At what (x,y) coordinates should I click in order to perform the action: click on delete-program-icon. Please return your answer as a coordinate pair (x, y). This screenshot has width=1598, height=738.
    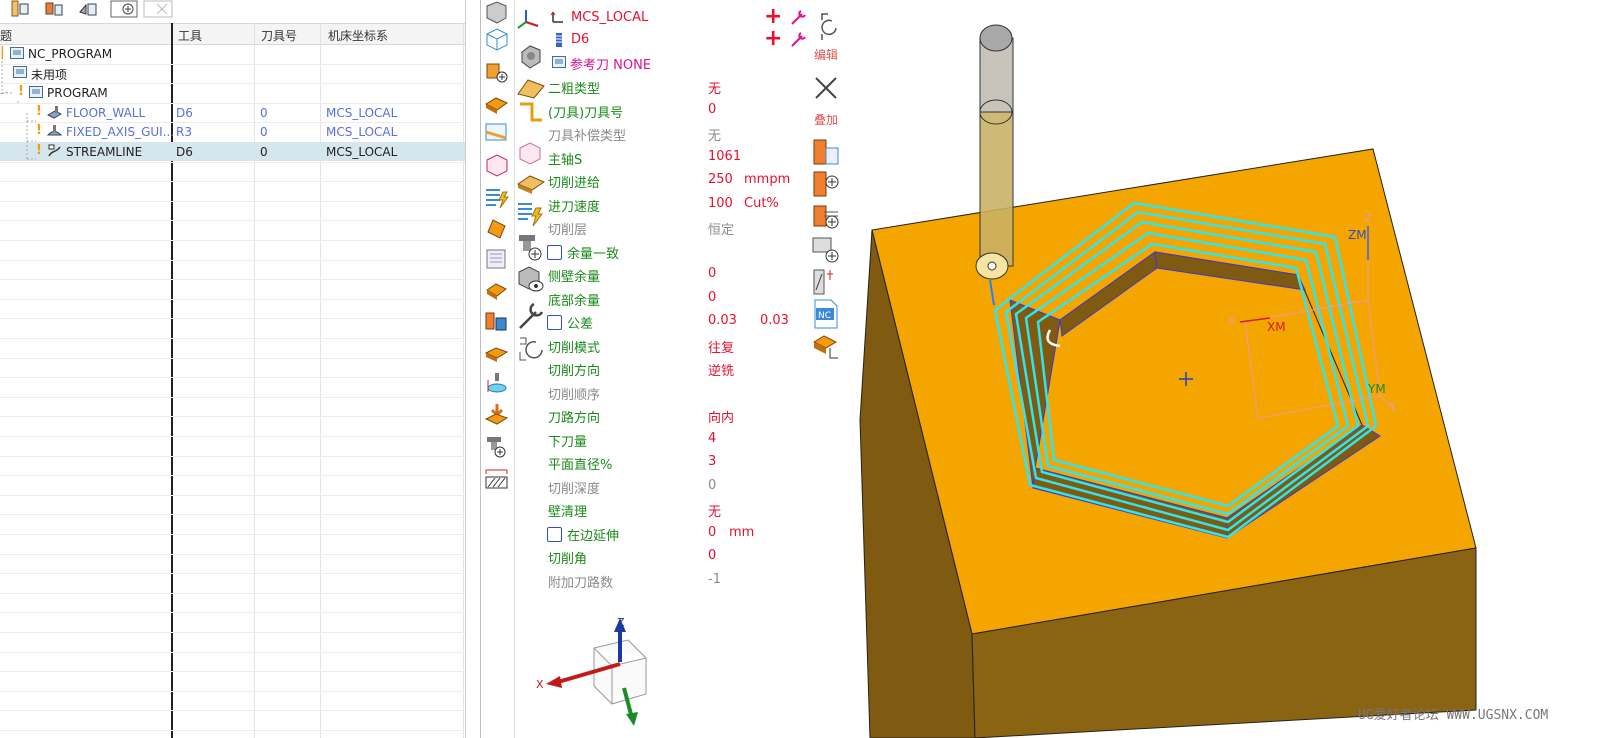
    Looking at the image, I should click on (158, 9).